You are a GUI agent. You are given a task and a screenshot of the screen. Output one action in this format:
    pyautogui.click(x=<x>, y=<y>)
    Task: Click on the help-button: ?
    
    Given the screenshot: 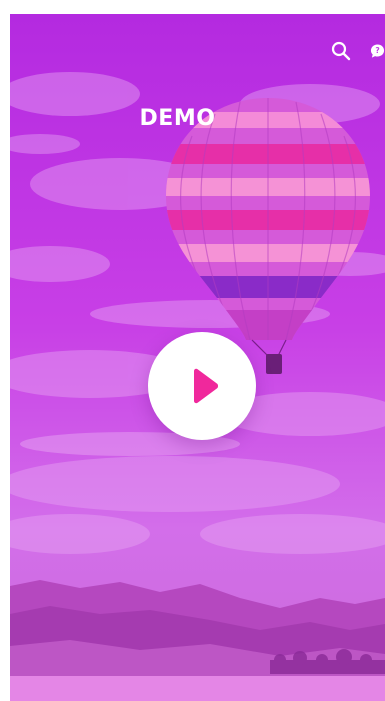 What is the action you would take?
    pyautogui.click(x=377, y=51)
    